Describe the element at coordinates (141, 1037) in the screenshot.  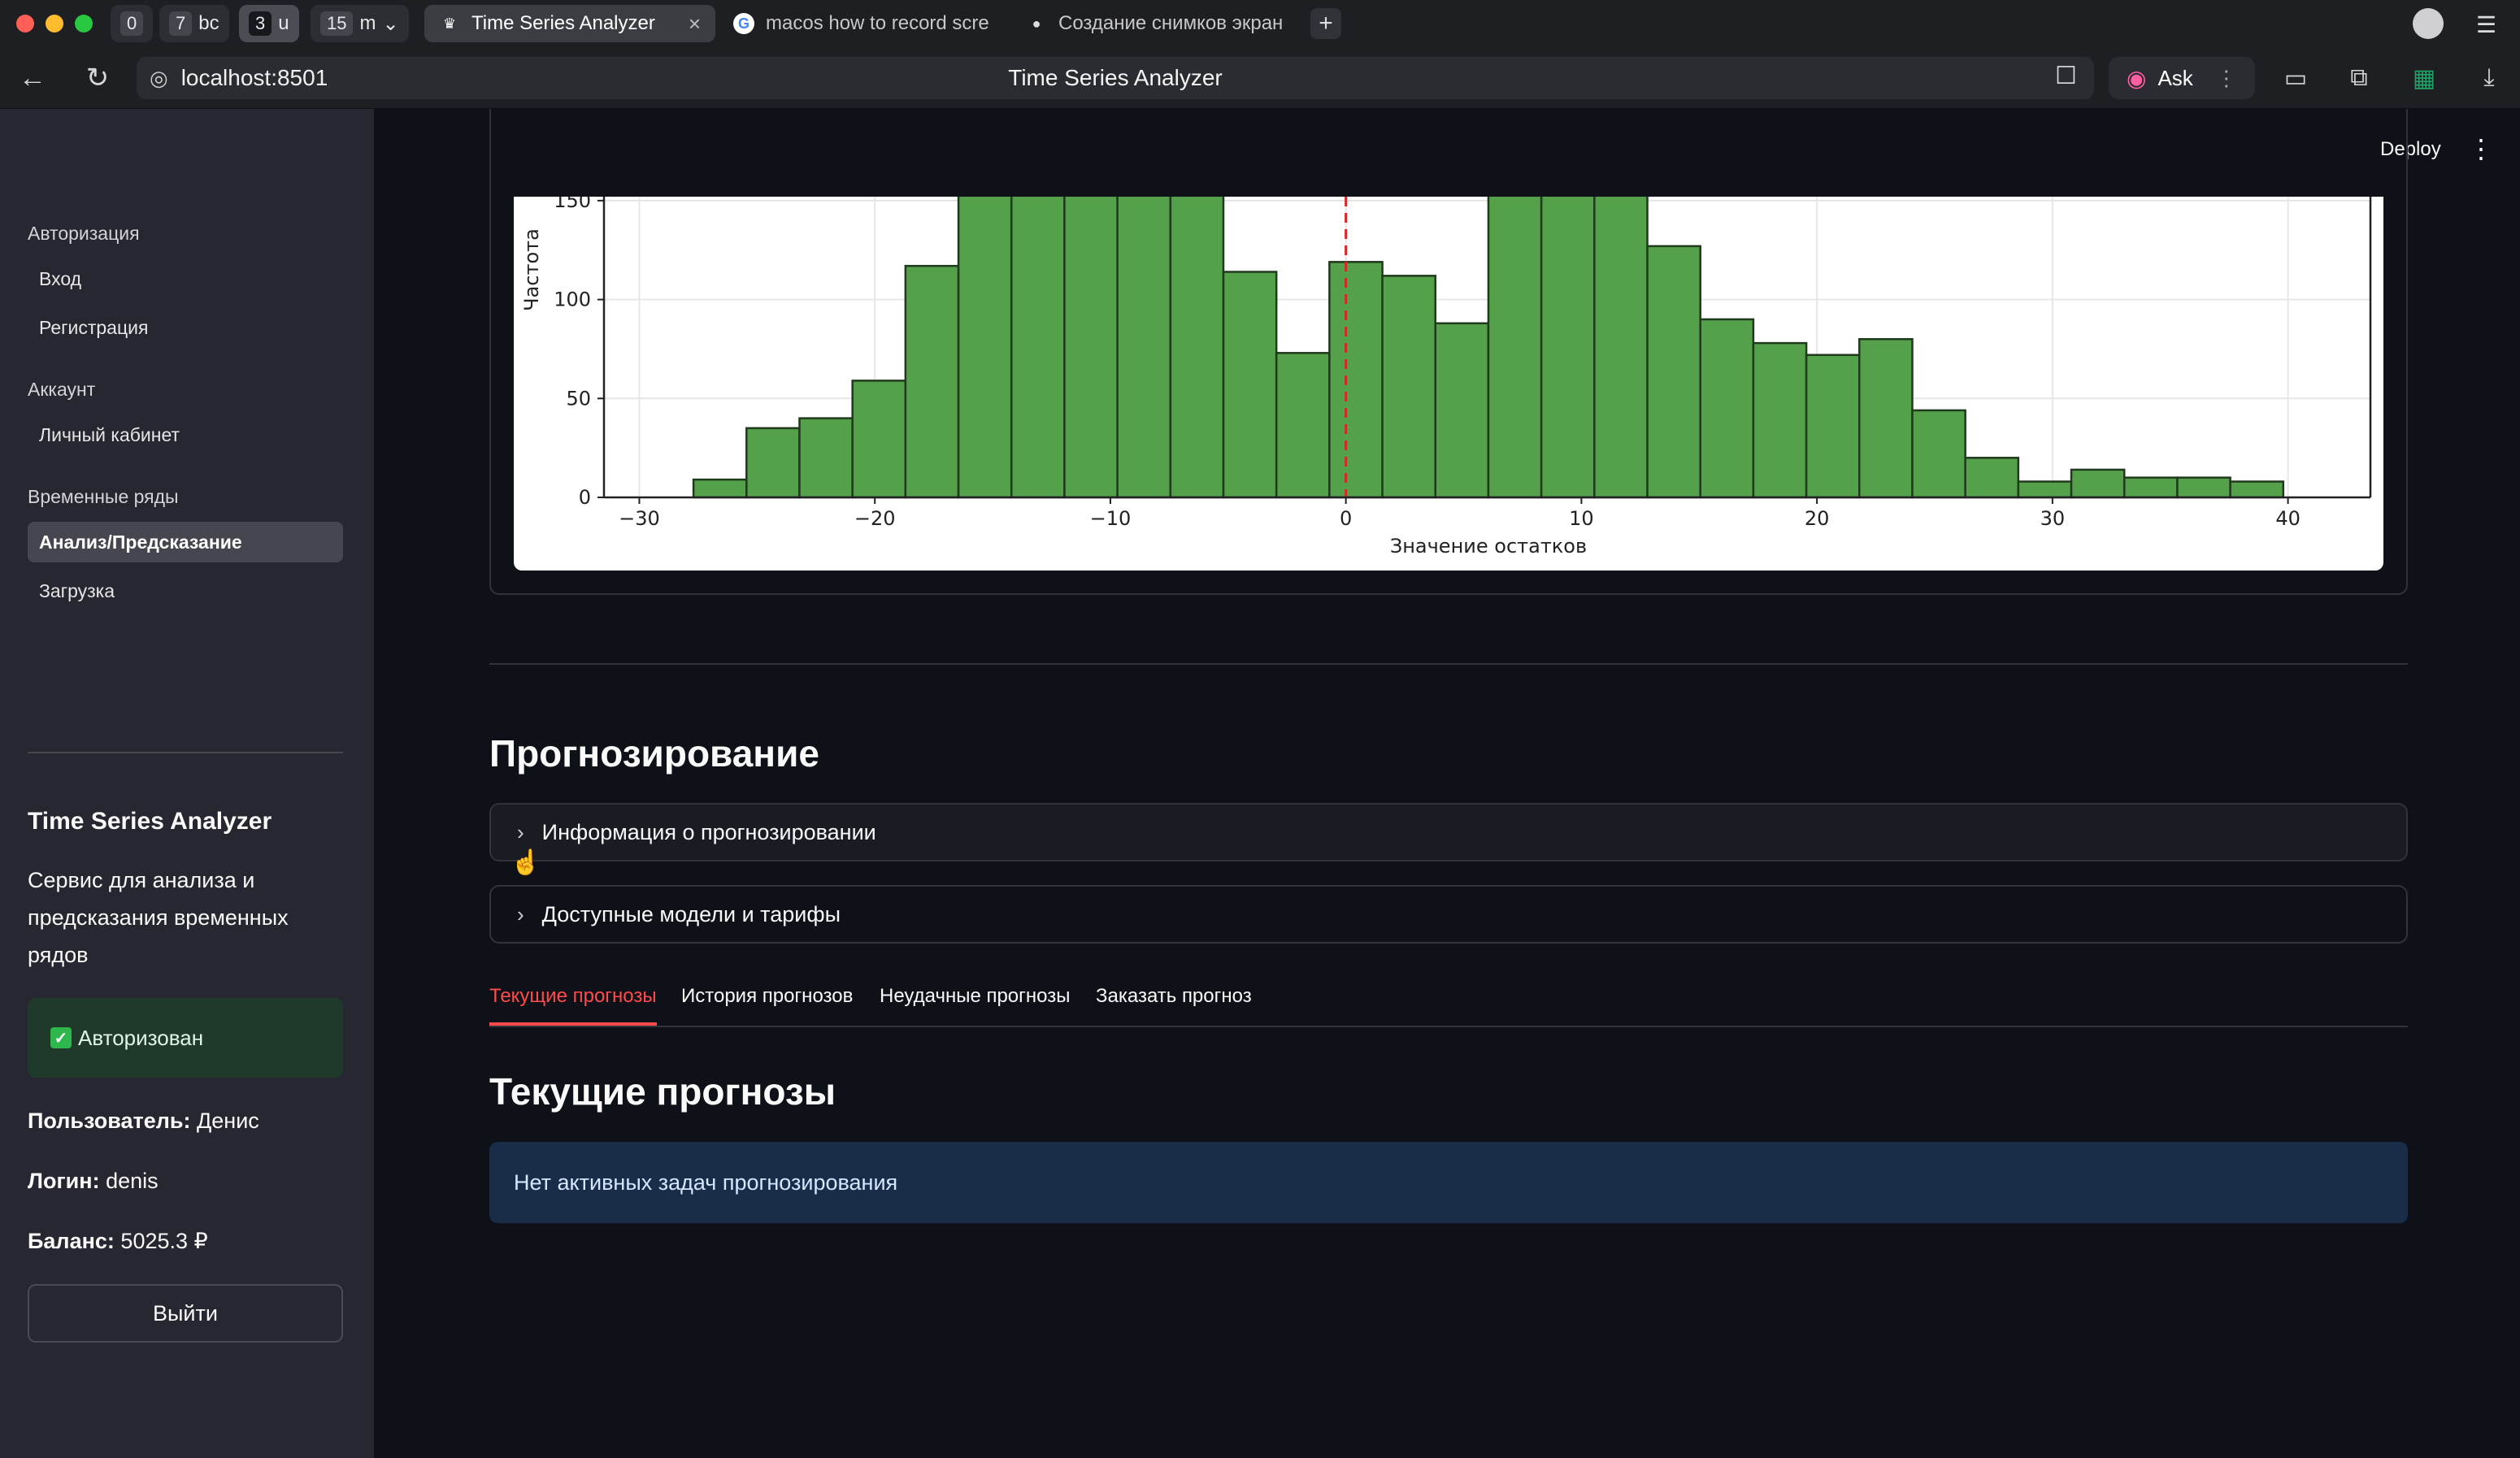
I see `auth-status-text: Авторизован` at that location.